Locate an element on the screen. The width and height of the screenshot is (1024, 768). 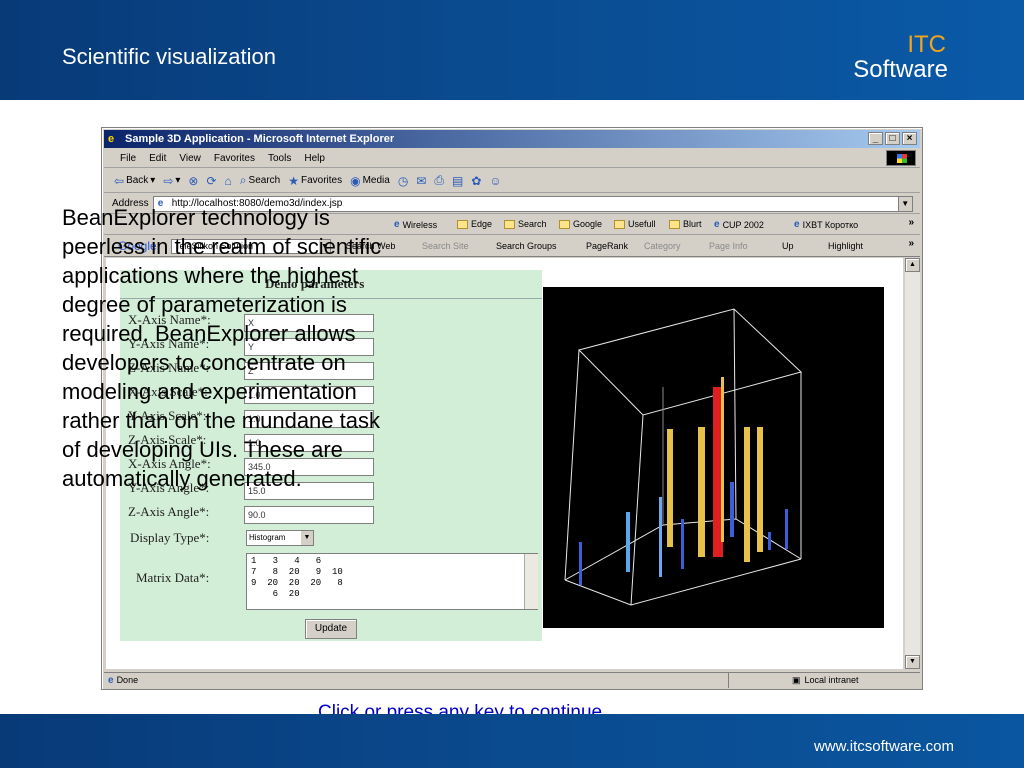
scroll-down-icon: ▼ is located at coordinates (912, 662).